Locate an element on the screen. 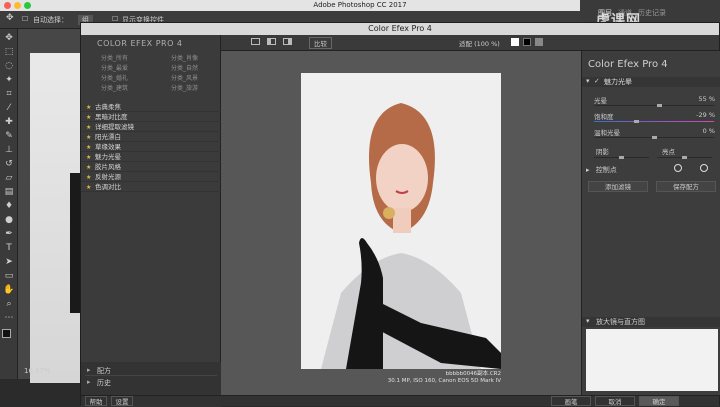  eraser-icon: ▱ is located at coordinates (9, 178).